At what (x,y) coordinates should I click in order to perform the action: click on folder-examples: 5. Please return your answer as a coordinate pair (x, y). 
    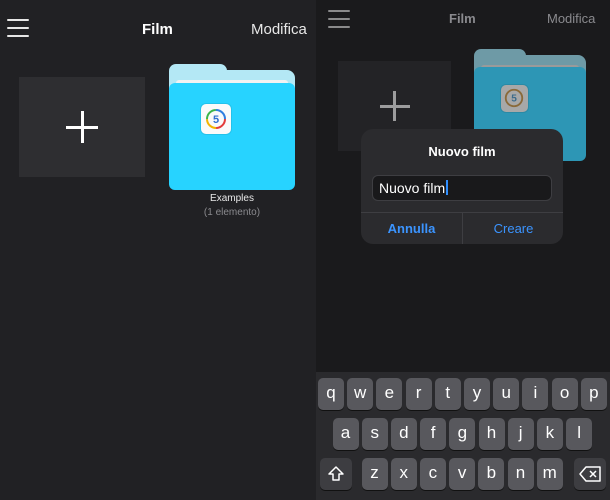
    Looking at the image, I should click on (232, 127).